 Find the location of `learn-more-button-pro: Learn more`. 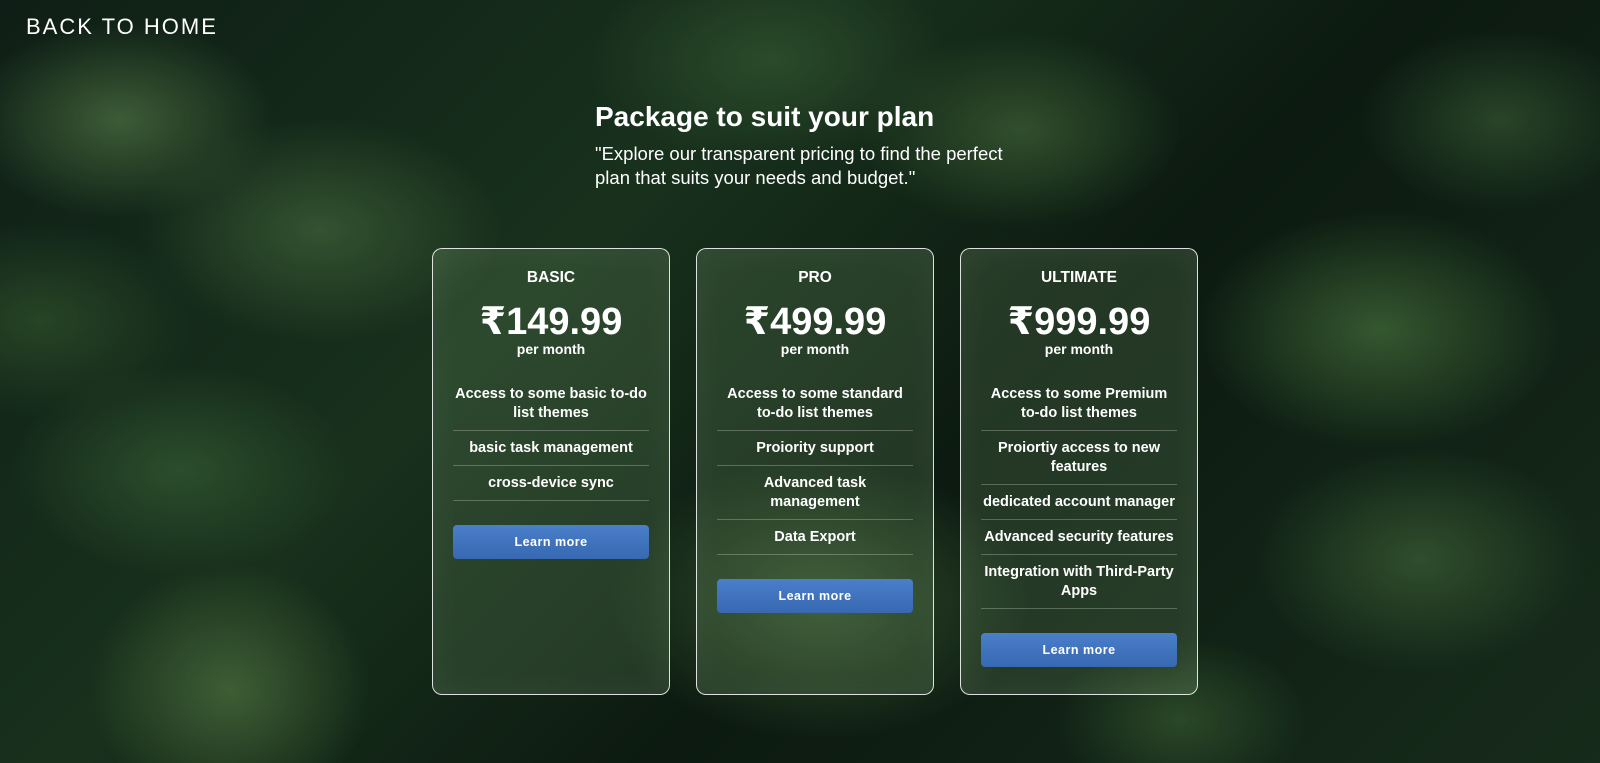

learn-more-button-pro: Learn more is located at coordinates (815, 596).